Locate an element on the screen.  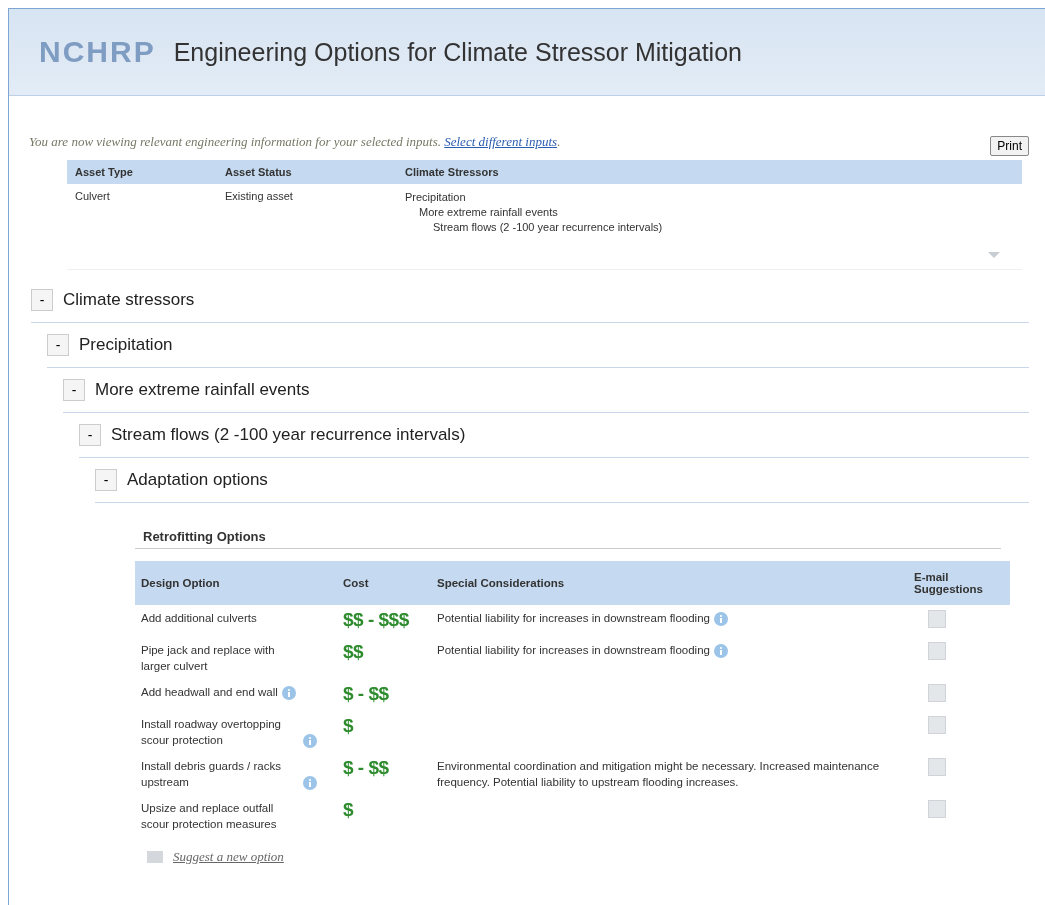
table-cell-text: Pipe jack and replace with larger culvert is located at coordinates (208, 658).